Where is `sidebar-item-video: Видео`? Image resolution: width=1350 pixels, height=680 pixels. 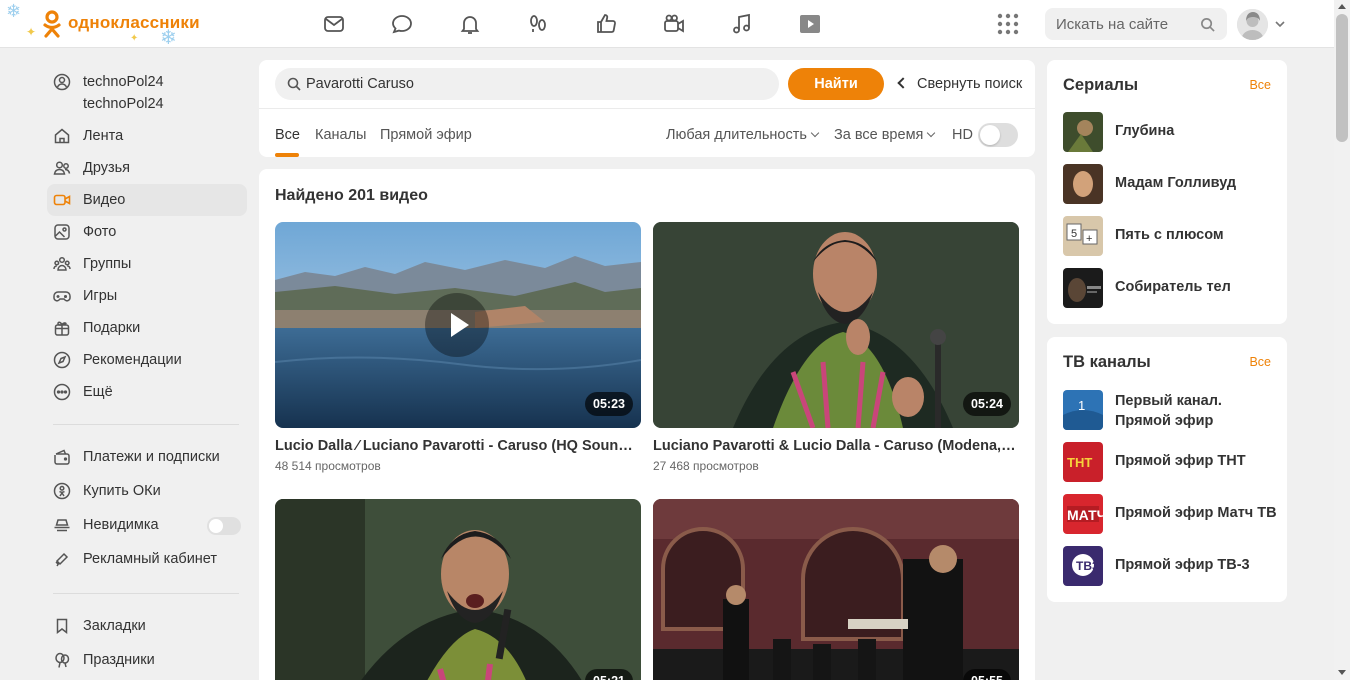
sidebar-item-video: Видео is located at coordinates (147, 200).